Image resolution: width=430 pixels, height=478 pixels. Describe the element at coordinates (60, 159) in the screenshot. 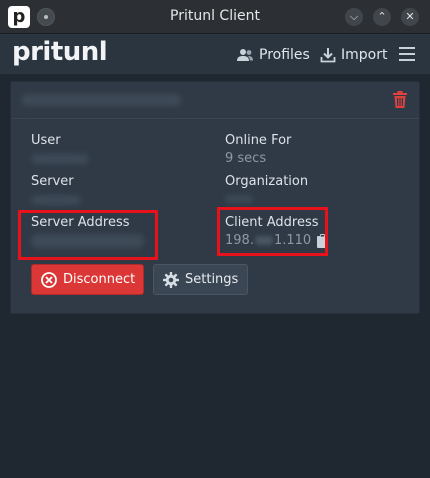

I see `user-value-redacted` at that location.